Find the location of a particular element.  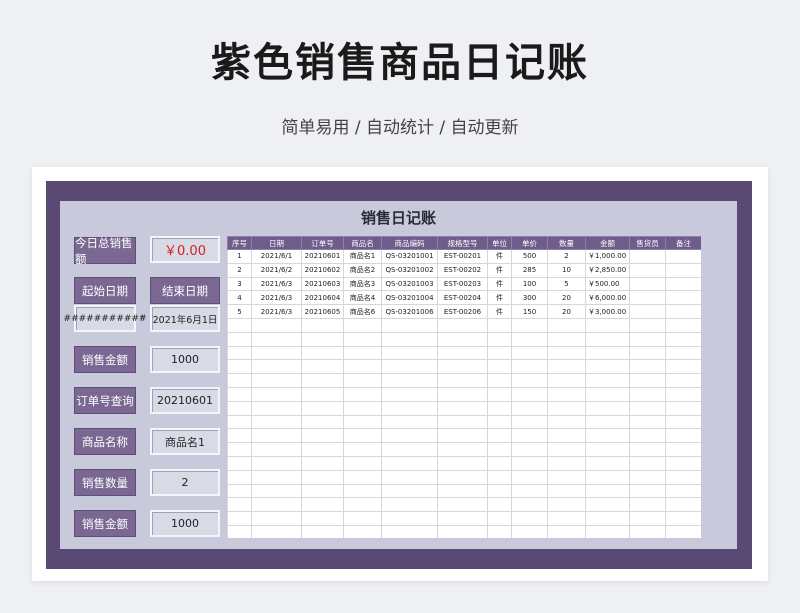

column-header: 订单号 is located at coordinates (322, 243).